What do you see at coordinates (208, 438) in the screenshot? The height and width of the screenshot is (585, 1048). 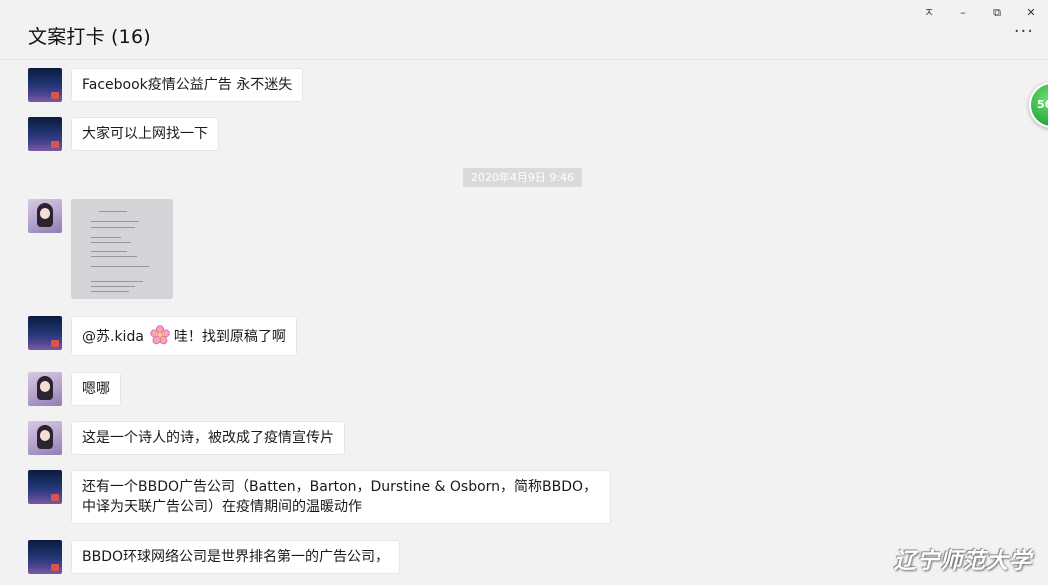 I see `message-bubble: 这是一个诗人的诗，被改成了疫情宣传片` at bounding box center [208, 438].